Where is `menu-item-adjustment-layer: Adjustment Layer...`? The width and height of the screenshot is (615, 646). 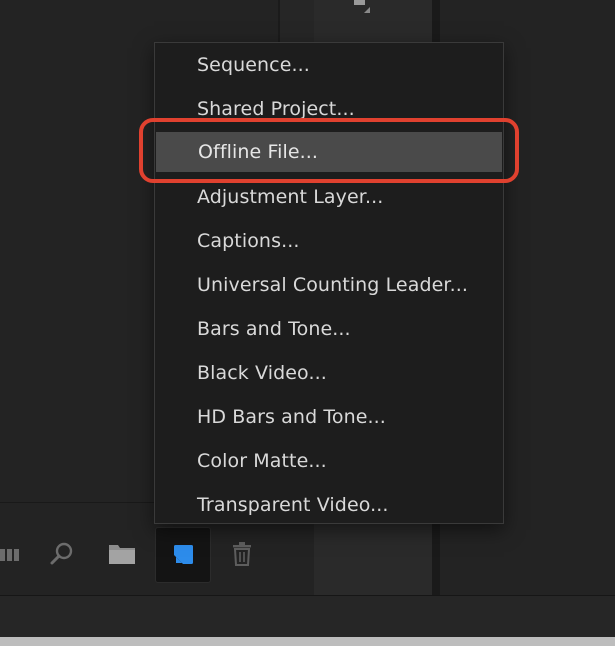 menu-item-adjustment-layer: Adjustment Layer... is located at coordinates (329, 197).